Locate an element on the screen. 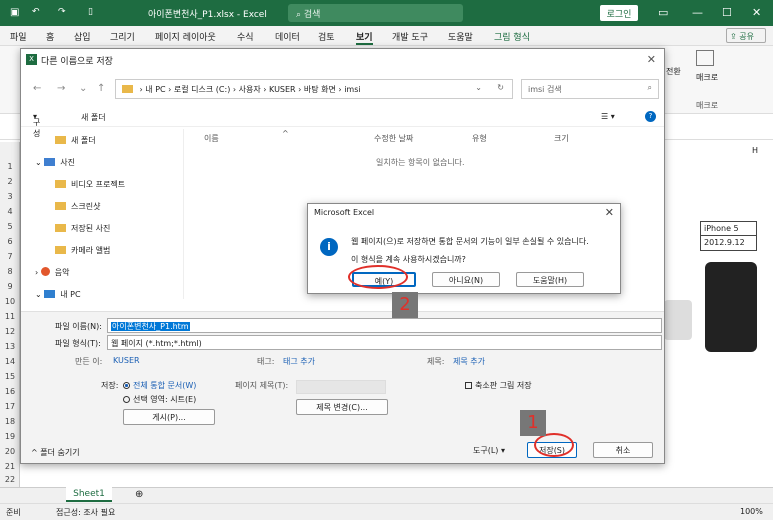  share-button: ⇪ 공유 is located at coordinates (746, 35).